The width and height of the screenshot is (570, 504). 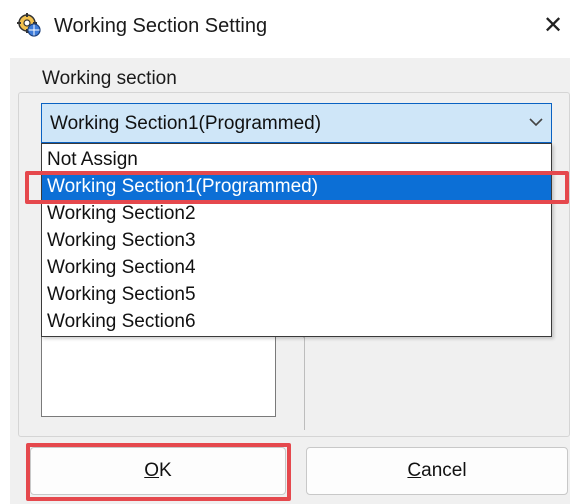 I want to click on annotation-highlight-ok, so click(x=158, y=472).